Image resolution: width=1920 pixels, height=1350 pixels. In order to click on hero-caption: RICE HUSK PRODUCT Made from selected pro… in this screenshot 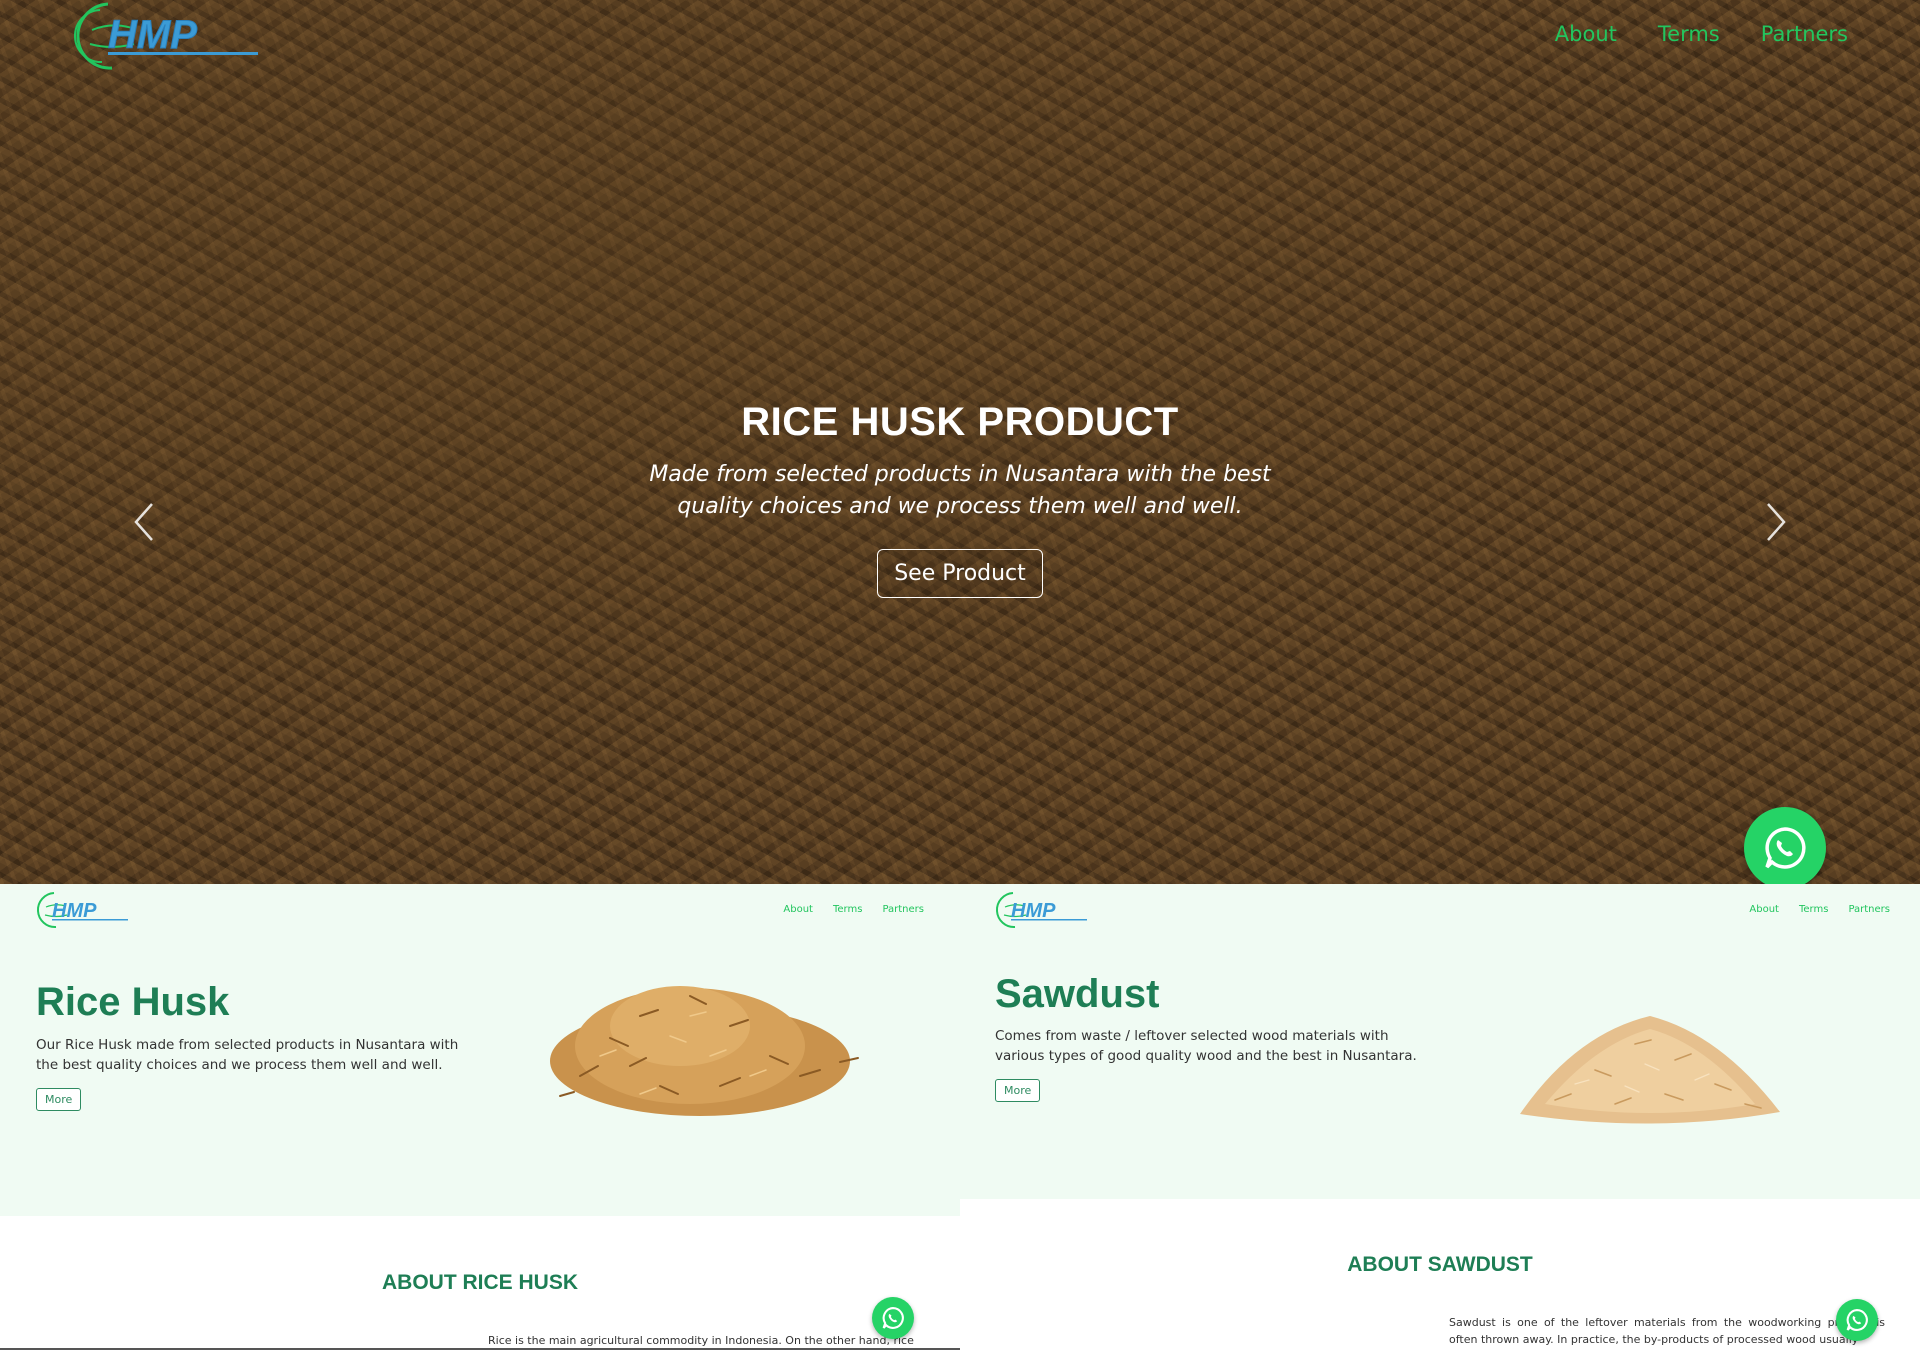, I will do `click(960, 499)`.